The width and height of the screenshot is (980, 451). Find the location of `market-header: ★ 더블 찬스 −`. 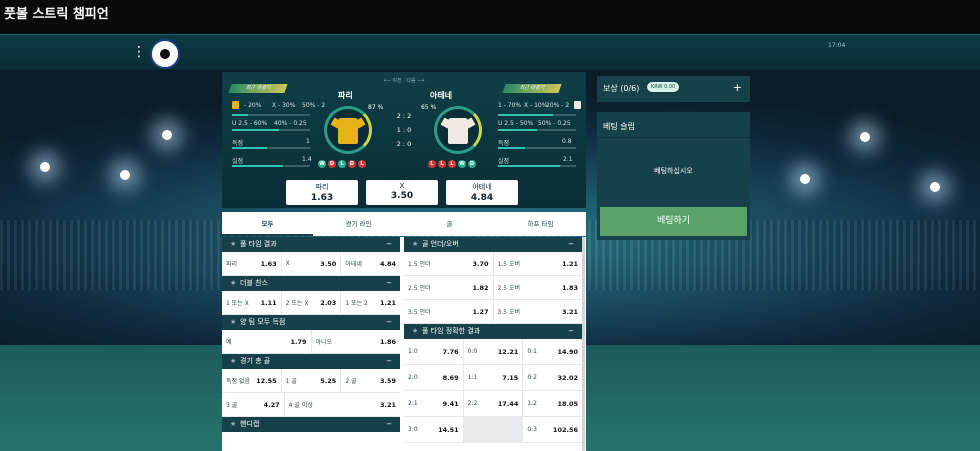

market-header: ★ 더블 찬스 − is located at coordinates (311, 283).